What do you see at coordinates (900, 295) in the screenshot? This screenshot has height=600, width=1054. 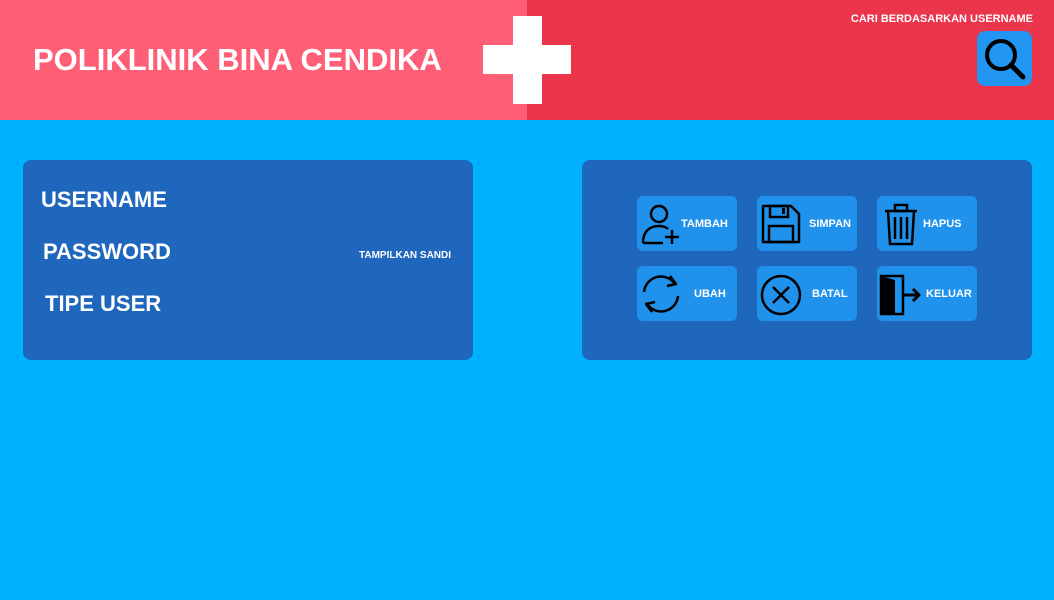 I see `exit-icon` at bounding box center [900, 295].